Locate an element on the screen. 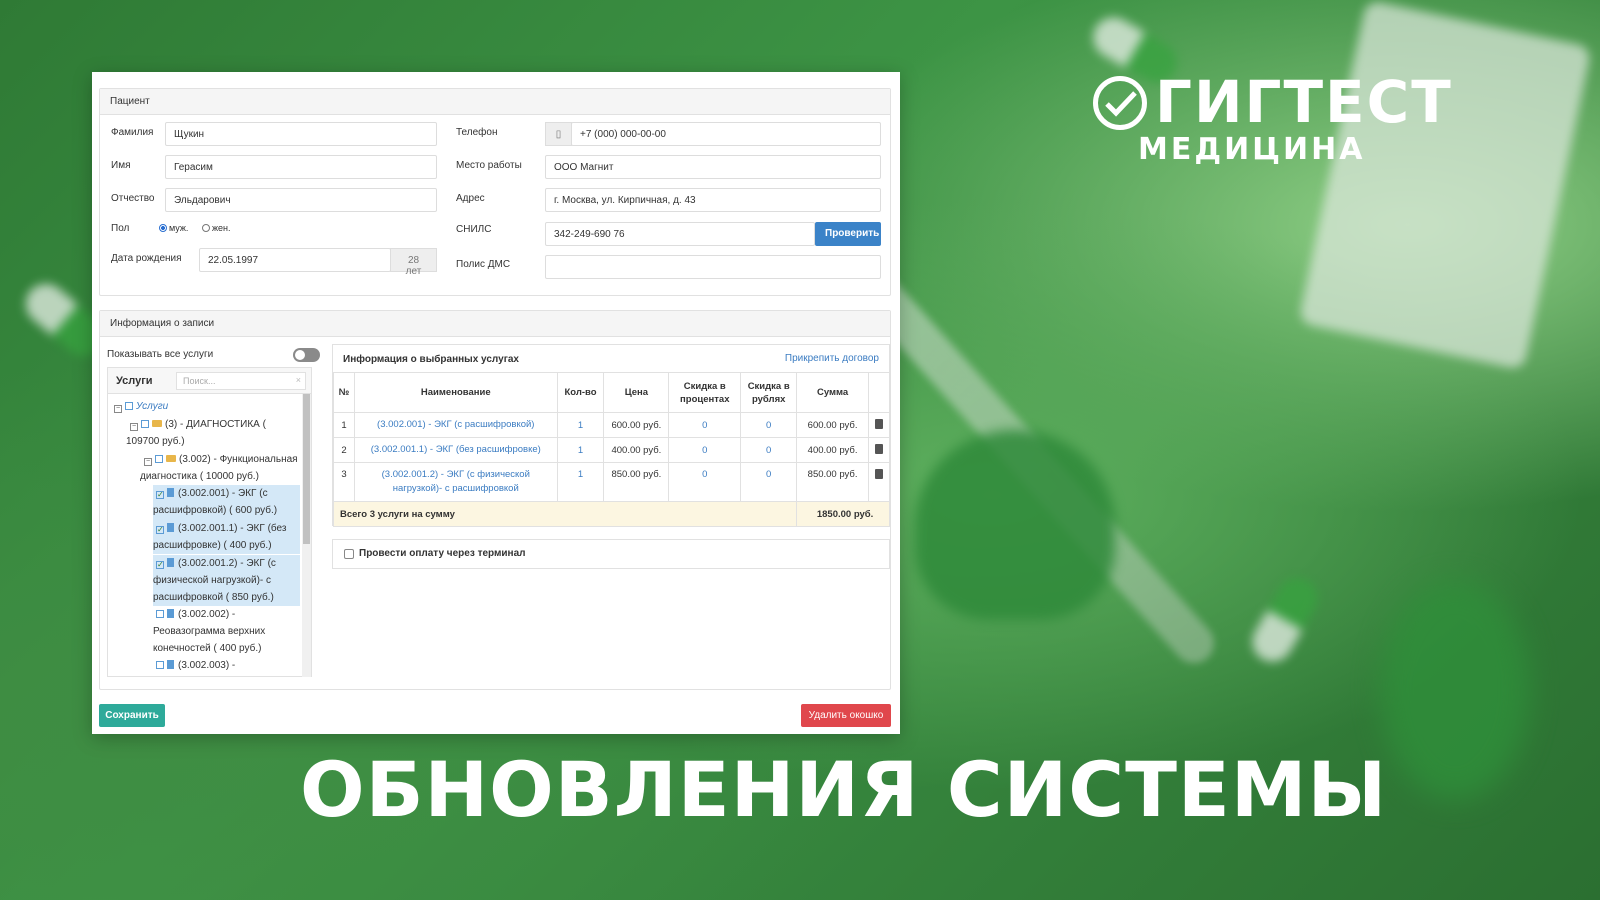 Image resolution: width=1600 pixels, height=900 pixels. patient-panel-title: Пациент is located at coordinates (495, 102).